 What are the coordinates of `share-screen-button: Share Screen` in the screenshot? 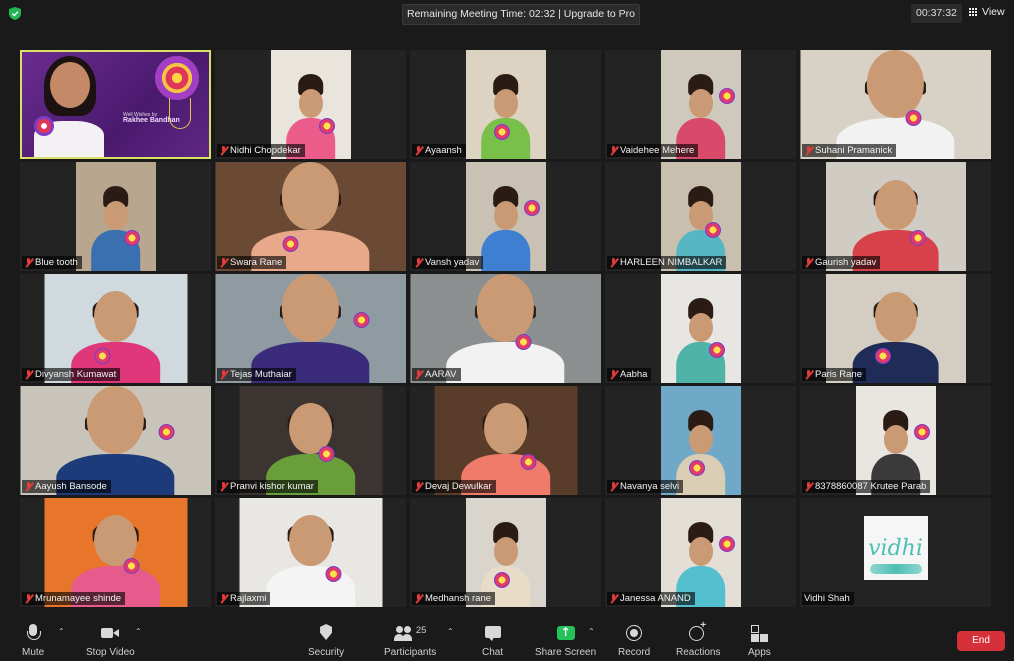 It's located at (565, 635).